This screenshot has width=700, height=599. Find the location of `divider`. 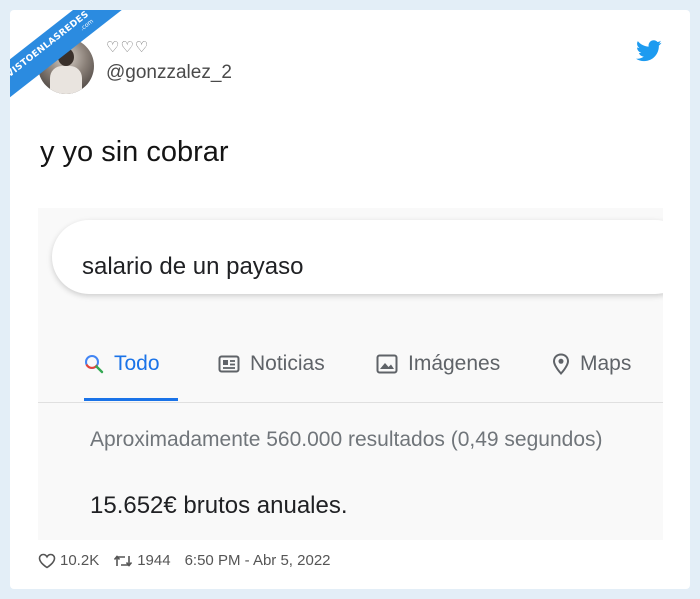

divider is located at coordinates (350, 402).